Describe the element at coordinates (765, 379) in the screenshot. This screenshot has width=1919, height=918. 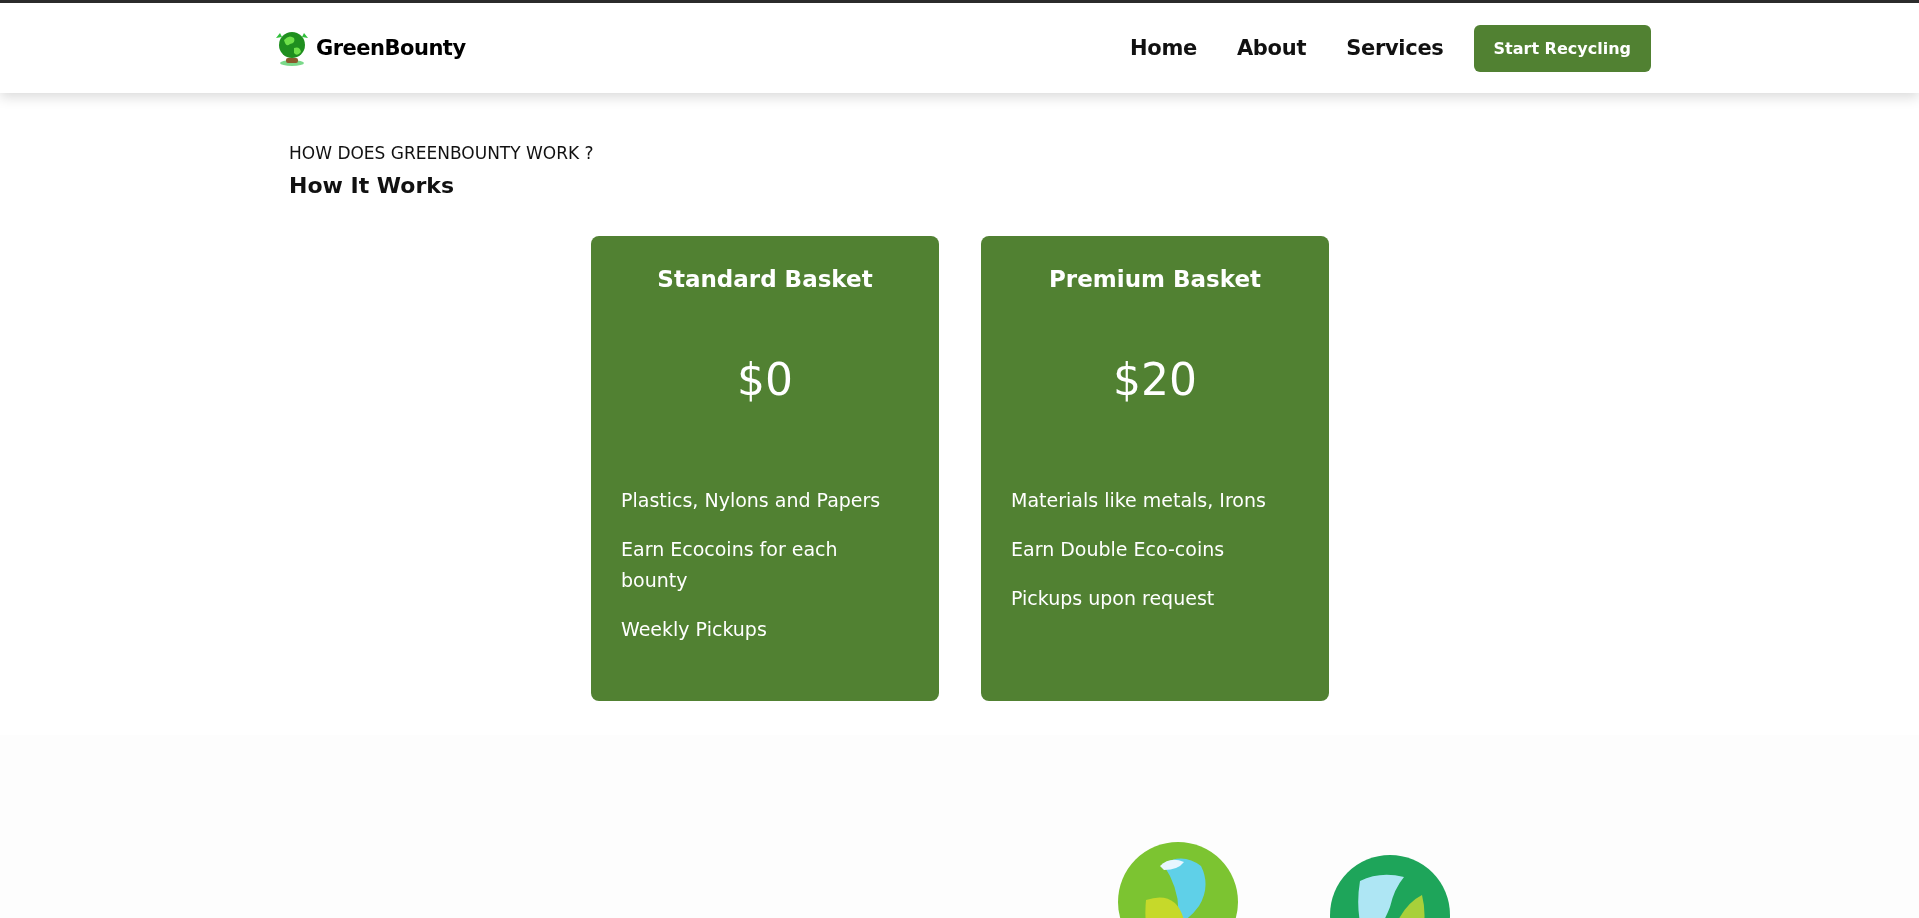
I see `plan-price: $0` at that location.